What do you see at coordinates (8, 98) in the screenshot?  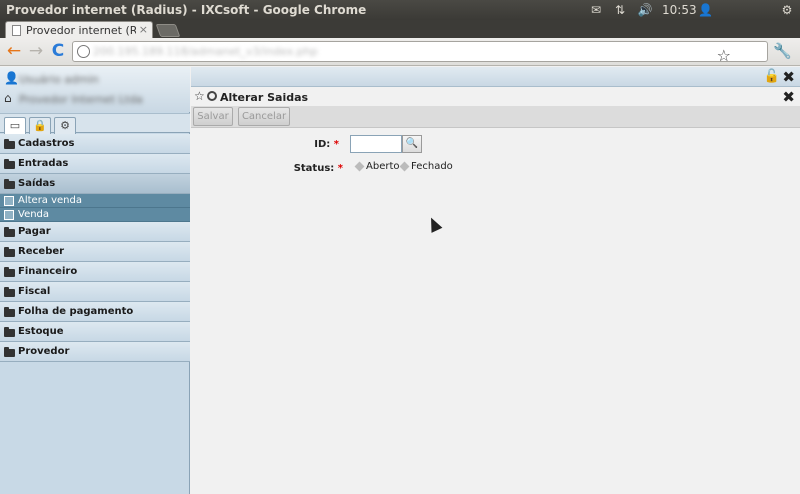 I see `home-icon: ⌂` at bounding box center [8, 98].